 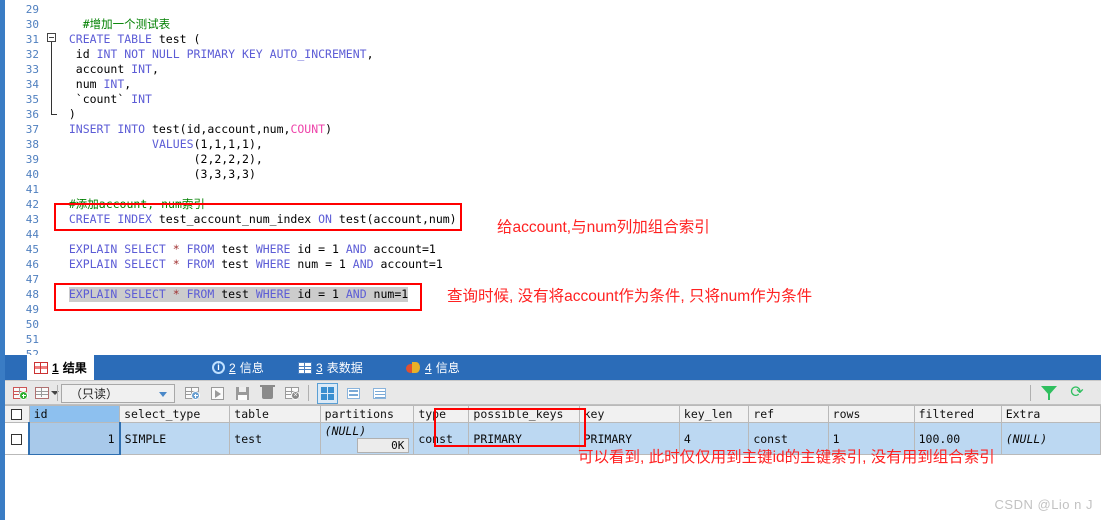 What do you see at coordinates (524, 414) in the screenshot?
I see `column-header-possible_keys: possible_keys` at bounding box center [524, 414].